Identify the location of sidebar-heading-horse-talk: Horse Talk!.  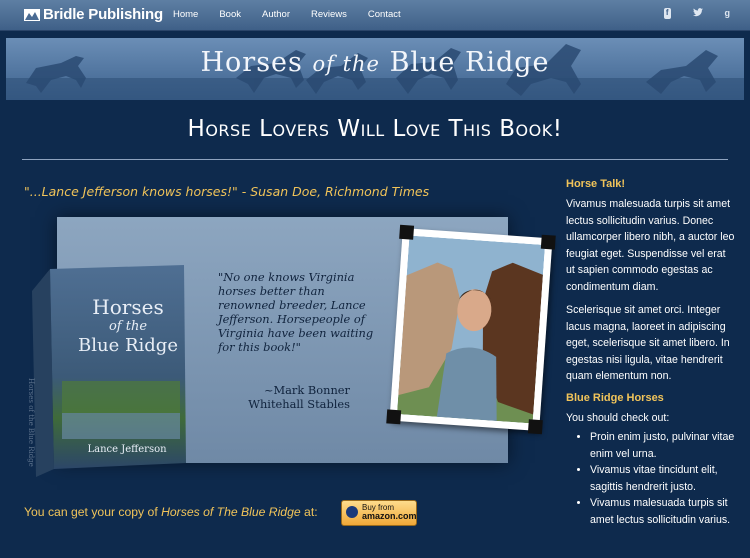
(596, 184).